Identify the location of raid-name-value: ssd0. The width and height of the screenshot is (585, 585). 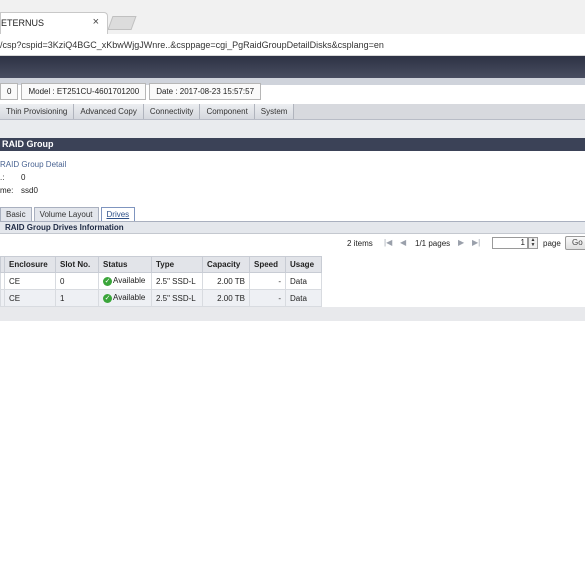
(29, 190).